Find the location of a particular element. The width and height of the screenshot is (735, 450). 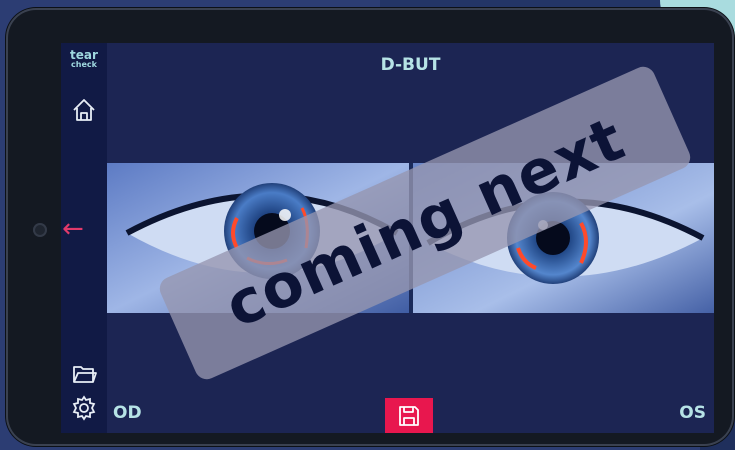

logo-text-bottom: check is located at coordinates (84, 64).